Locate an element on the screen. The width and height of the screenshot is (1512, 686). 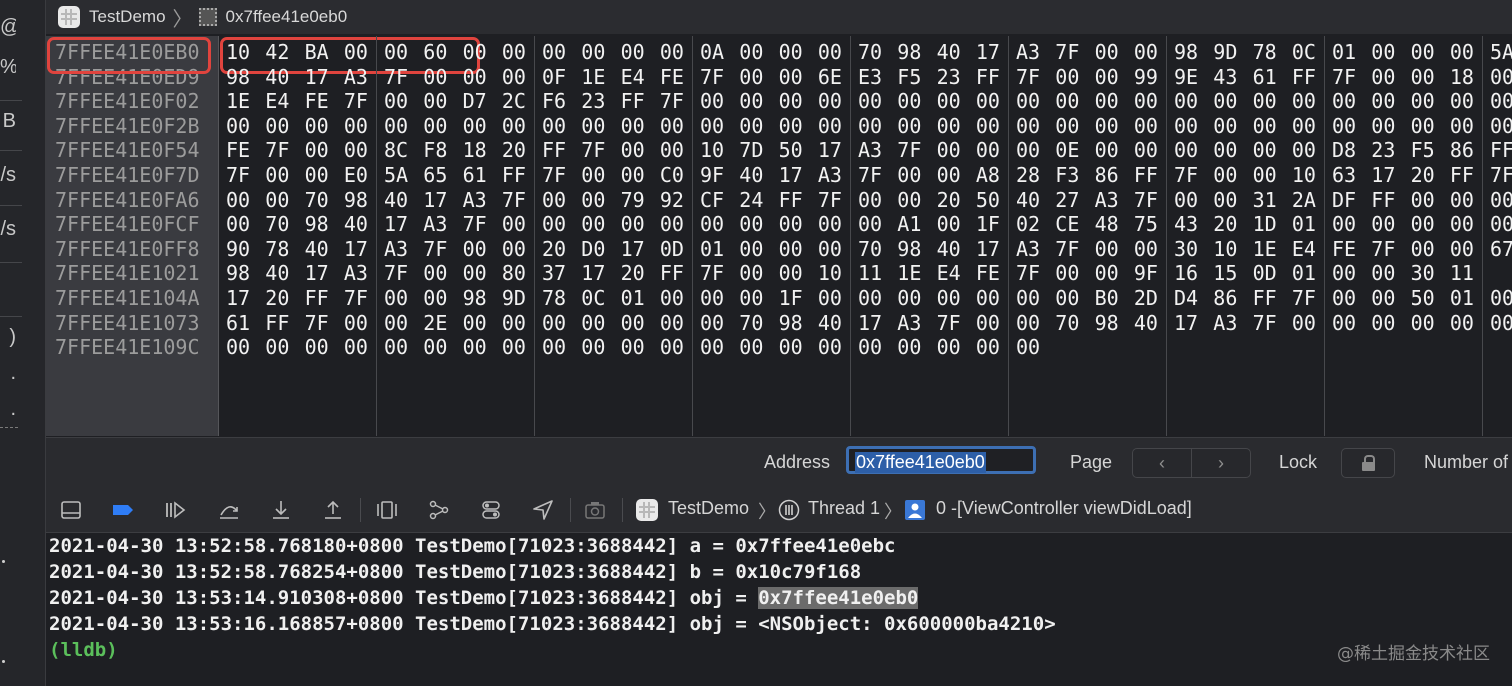
address-input-value: 0x7ffee41e0eb0 is located at coordinates (920, 462).